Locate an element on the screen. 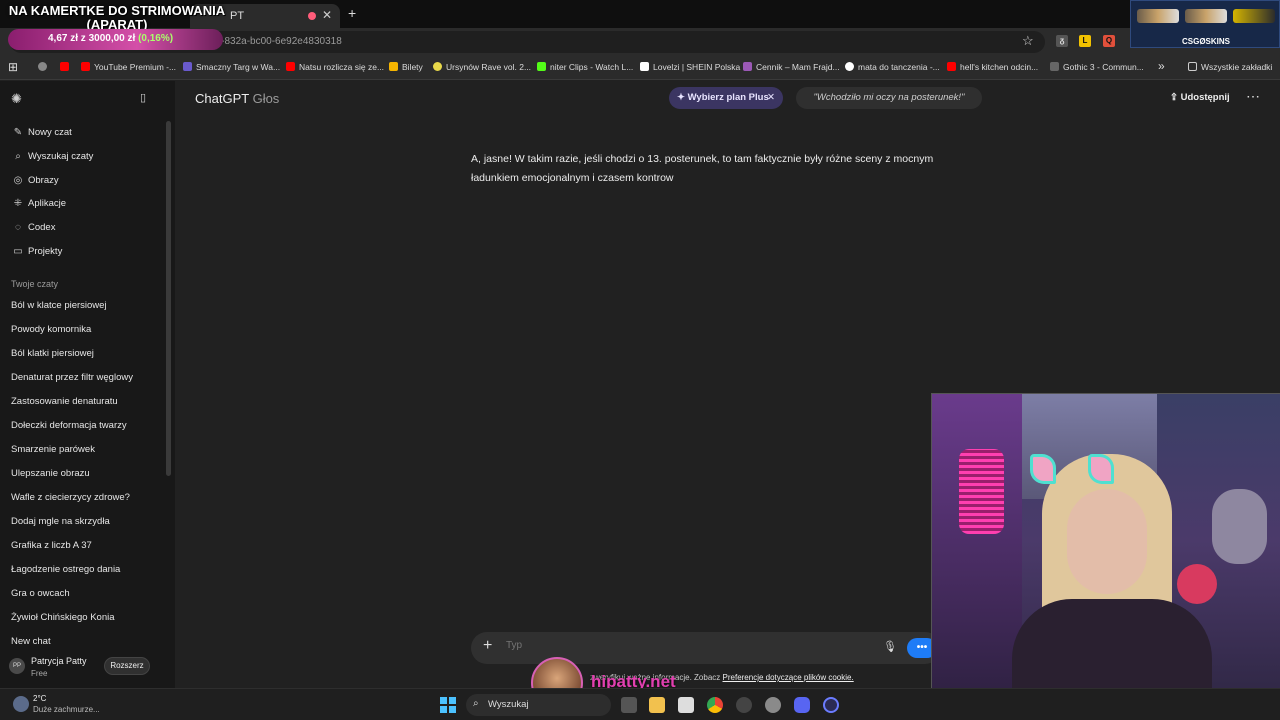 Image resolution: width=1280 pixels, height=720 pixels. extension-yellow-icon: L is located at coordinates (1085, 41).